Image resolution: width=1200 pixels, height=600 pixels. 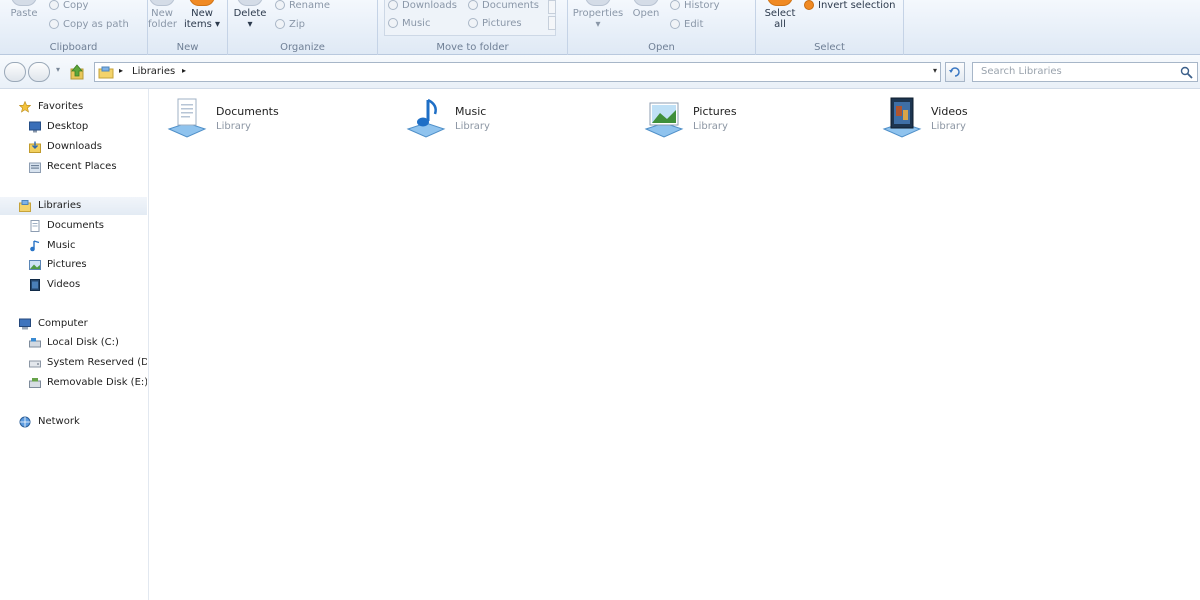 What do you see at coordinates (73, 206) in the screenshot?
I see `nav-item-libraries: Libraries` at bounding box center [73, 206].